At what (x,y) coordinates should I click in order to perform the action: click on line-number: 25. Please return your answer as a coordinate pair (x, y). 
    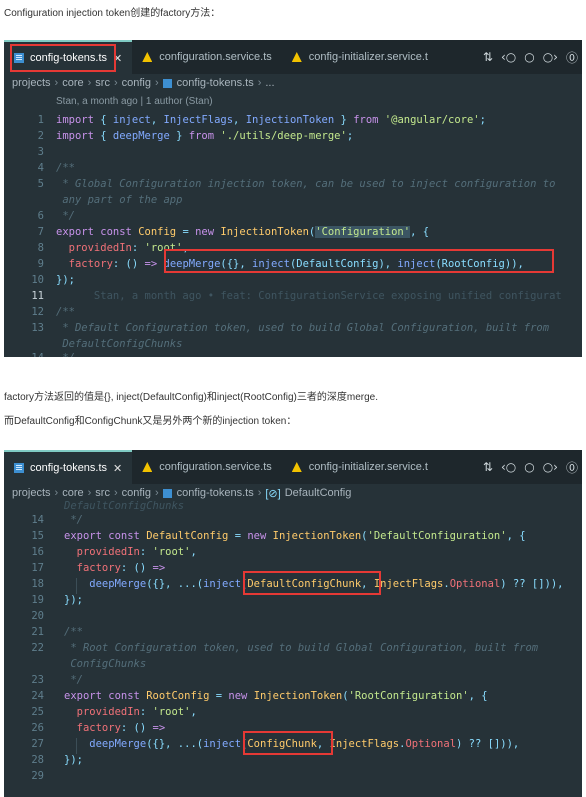
    Looking at the image, I should click on (37, 712).